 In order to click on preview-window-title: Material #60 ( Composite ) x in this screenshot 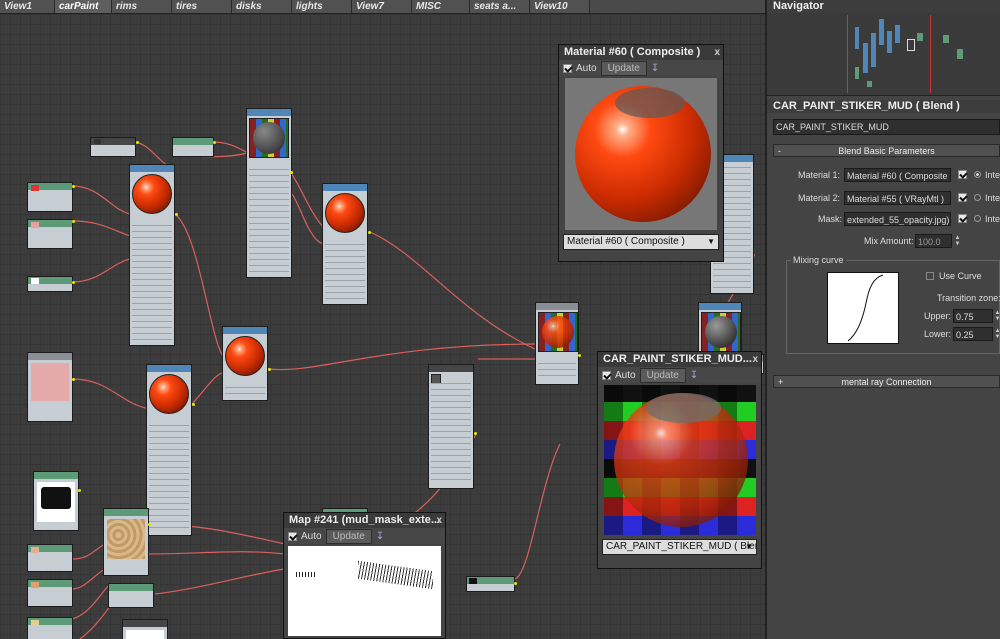, I will do `click(641, 52)`.